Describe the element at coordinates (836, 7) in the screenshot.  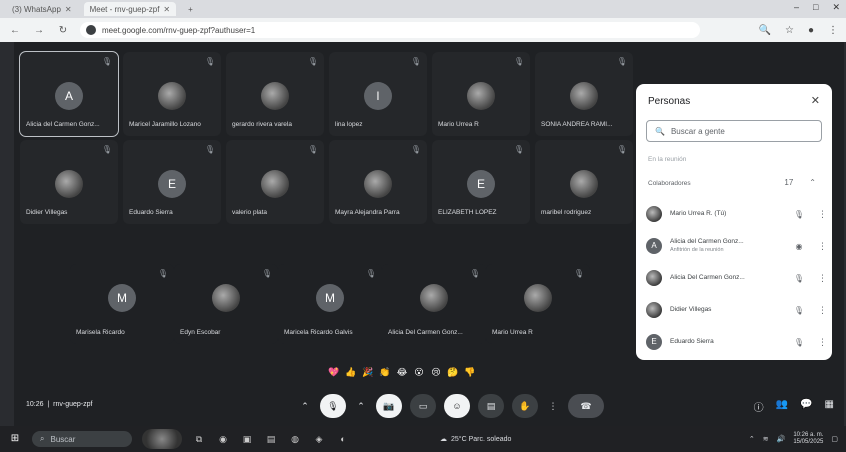
I see `close-window-button: ✕` at that location.